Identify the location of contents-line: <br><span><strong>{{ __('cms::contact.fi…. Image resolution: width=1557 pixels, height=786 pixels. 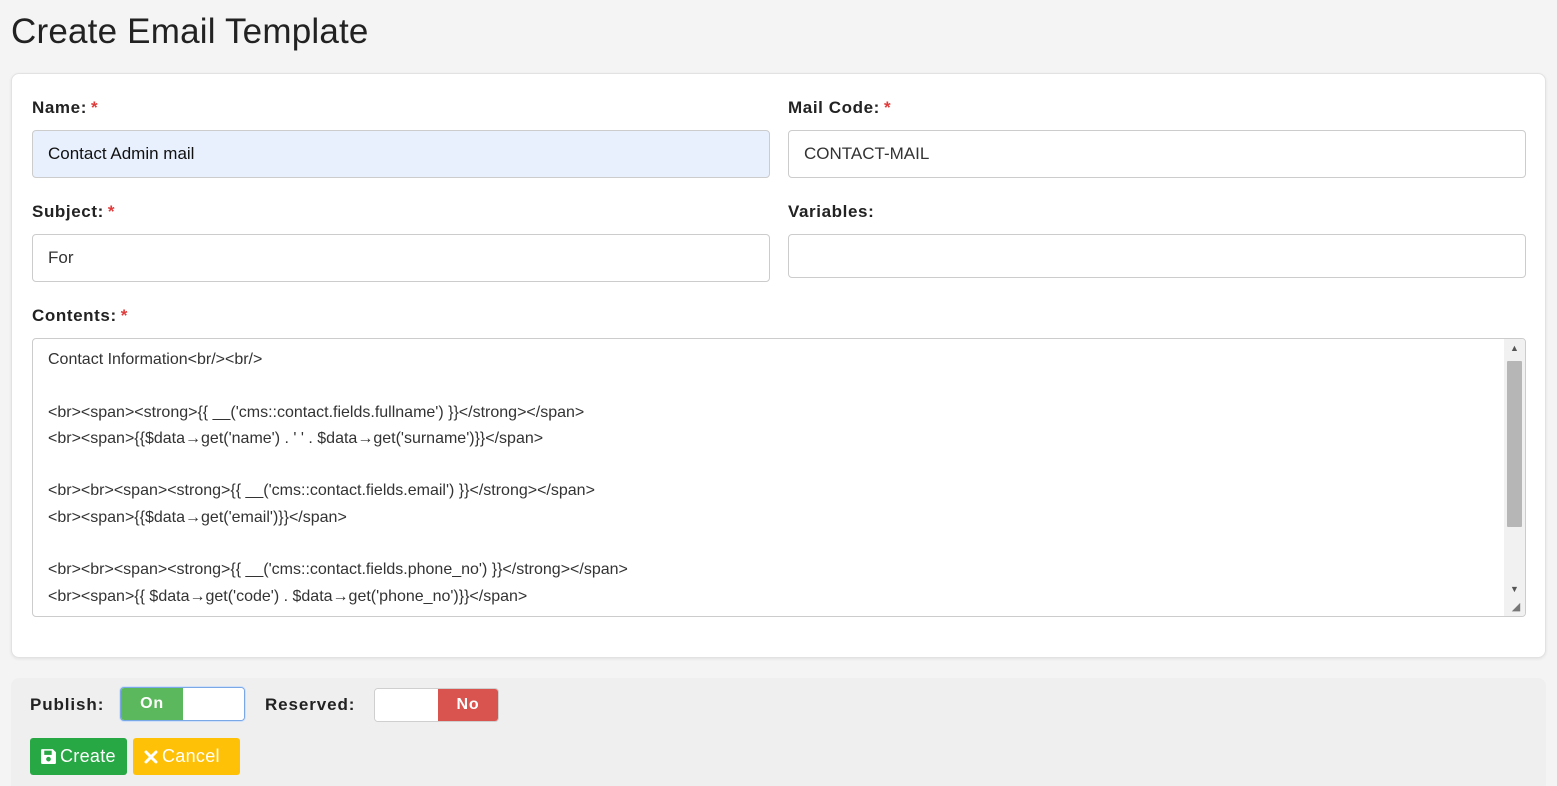
(316, 412).